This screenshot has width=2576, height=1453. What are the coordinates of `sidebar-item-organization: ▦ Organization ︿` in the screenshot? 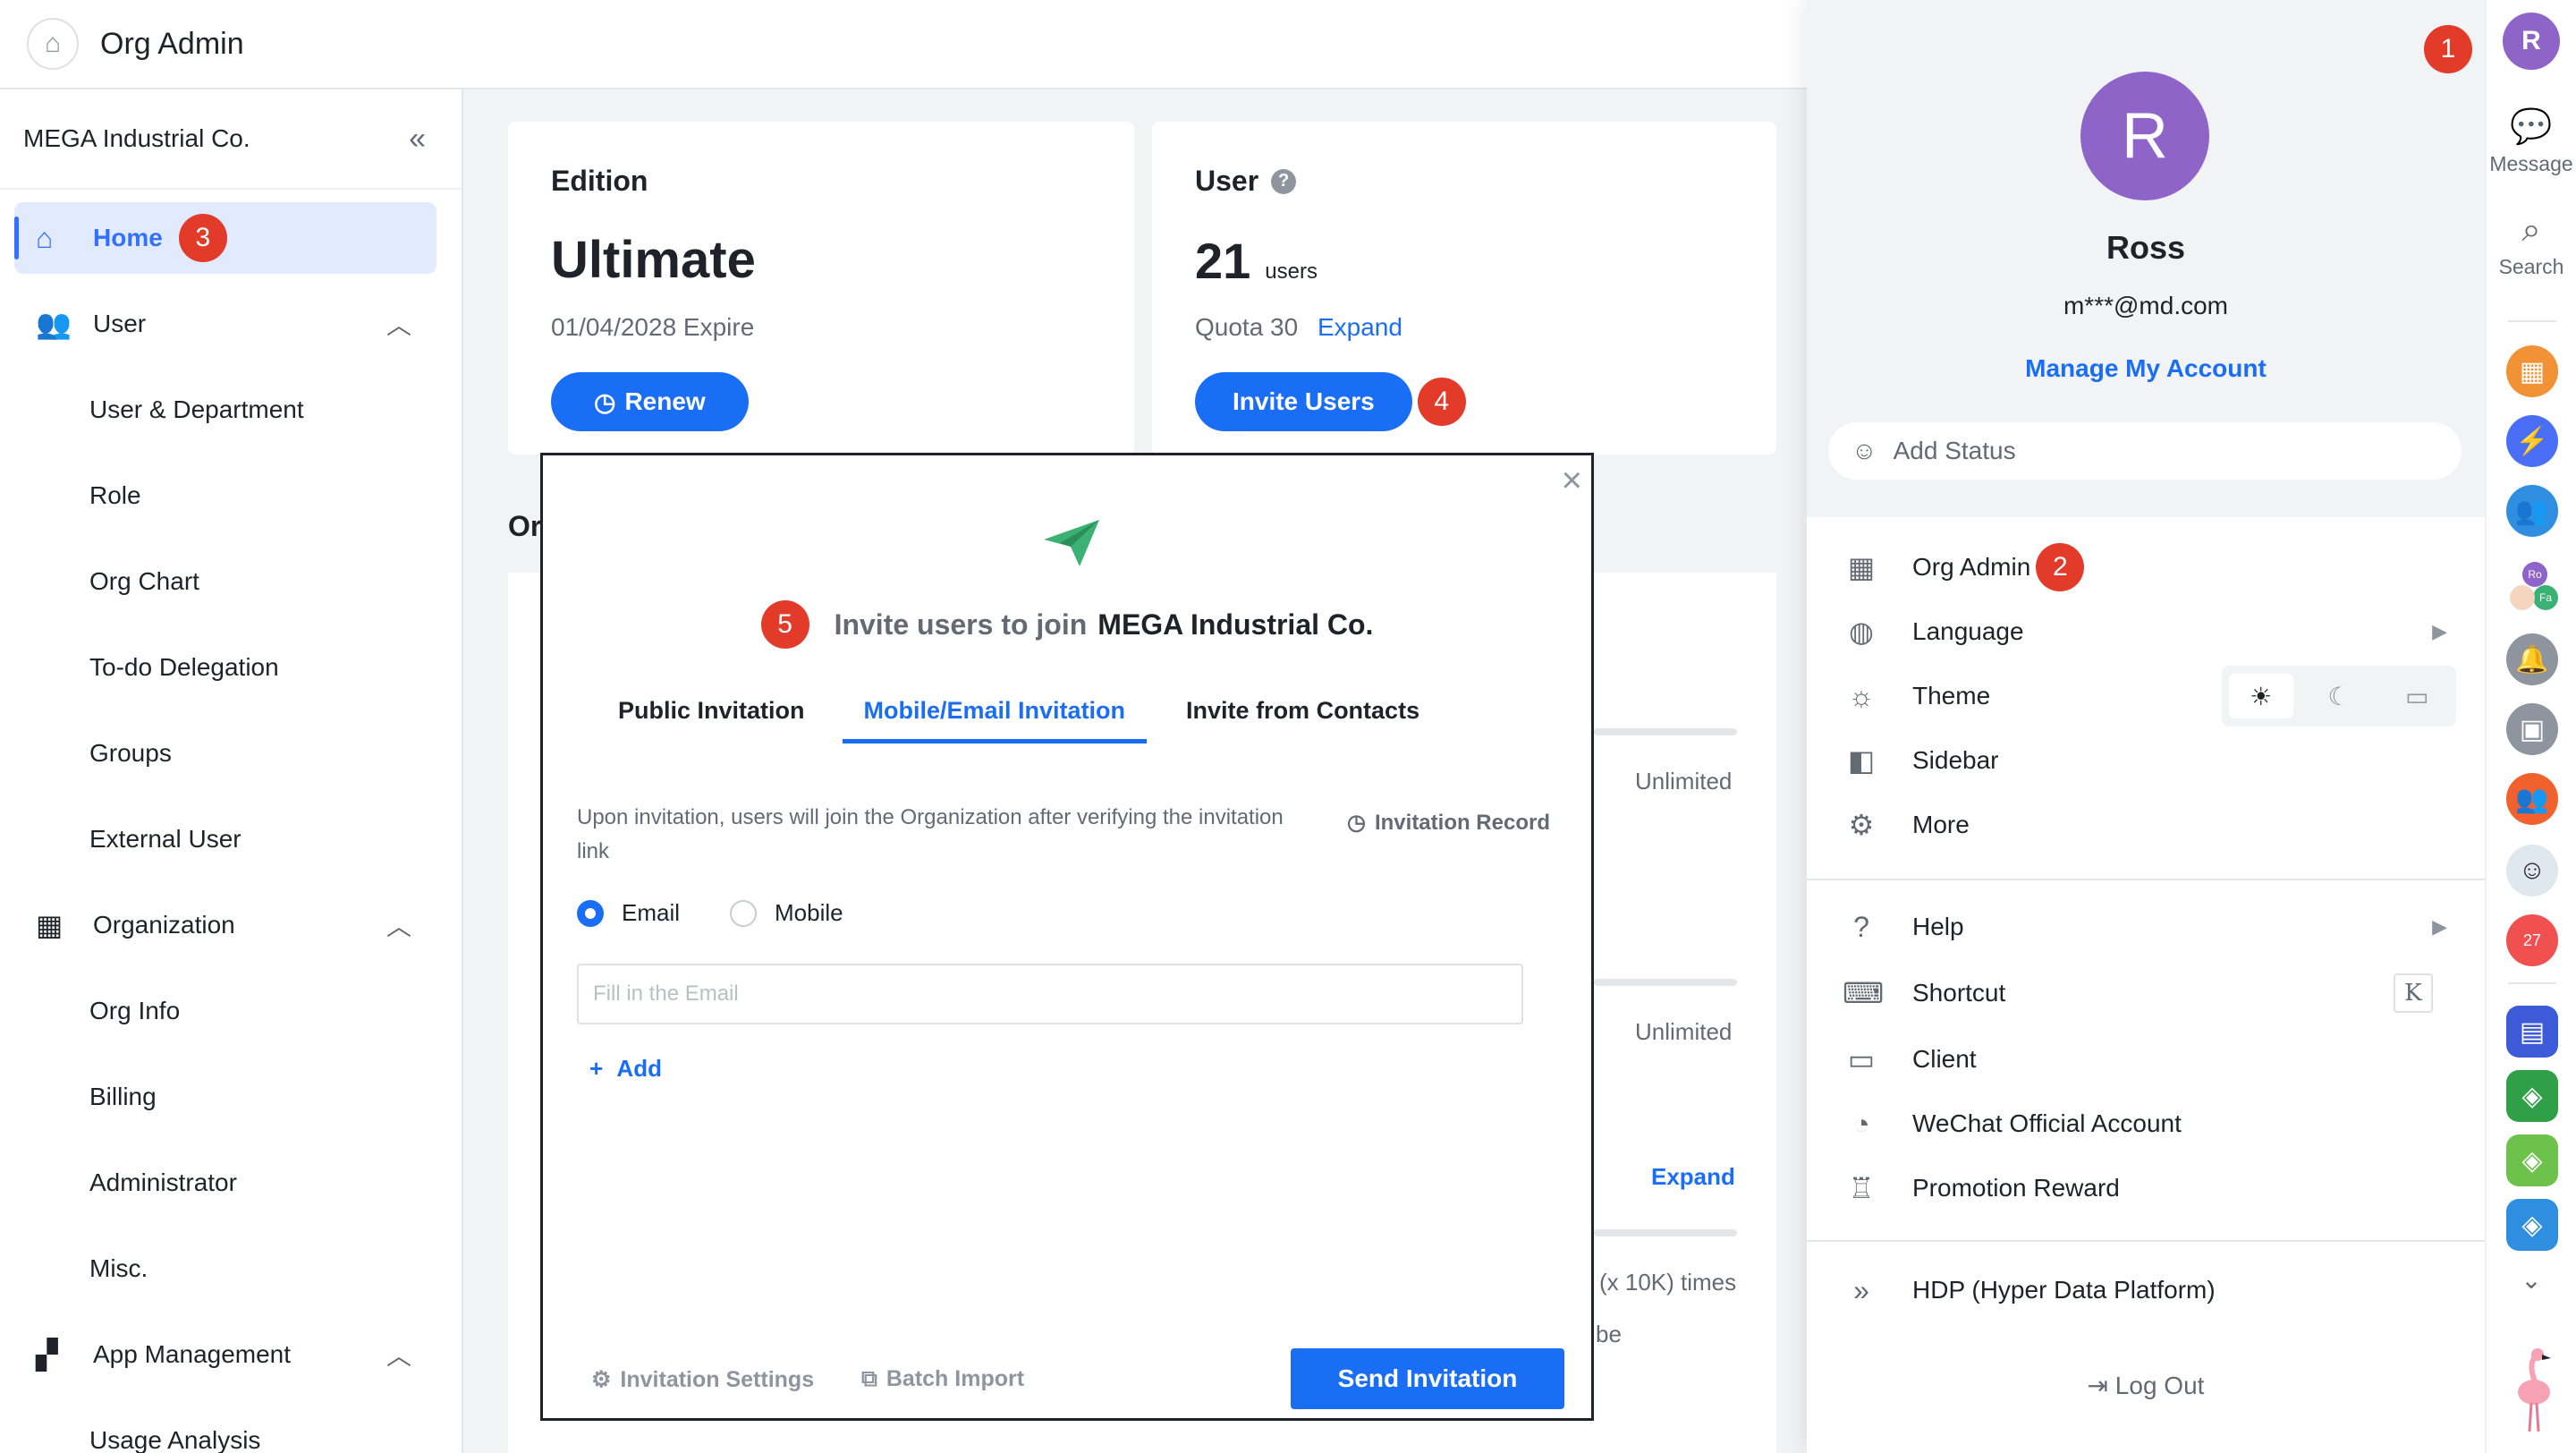 It's located at (231, 925).